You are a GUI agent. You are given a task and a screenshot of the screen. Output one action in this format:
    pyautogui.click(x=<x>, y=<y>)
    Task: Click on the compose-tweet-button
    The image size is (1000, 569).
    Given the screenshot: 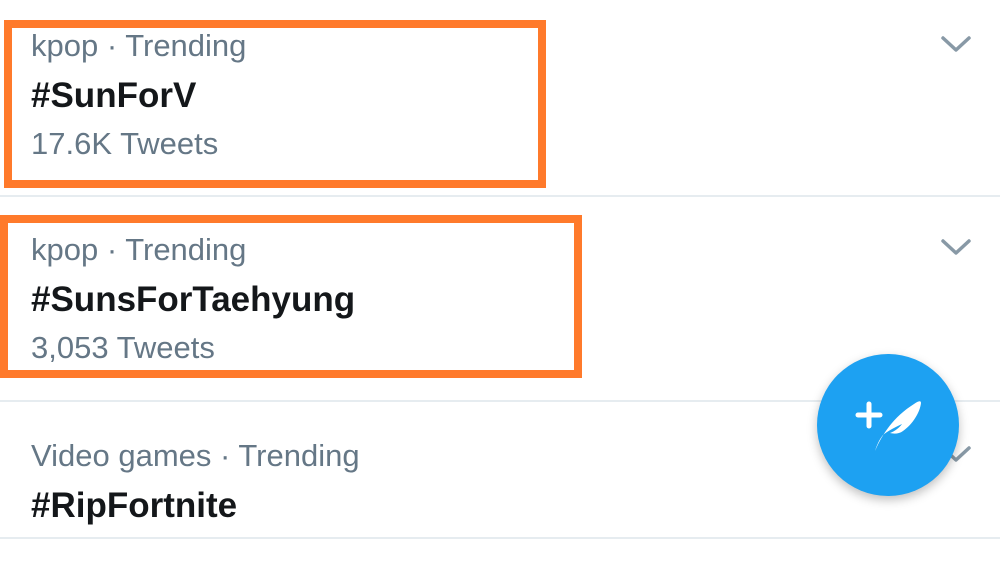 What is the action you would take?
    pyautogui.click(x=888, y=425)
    